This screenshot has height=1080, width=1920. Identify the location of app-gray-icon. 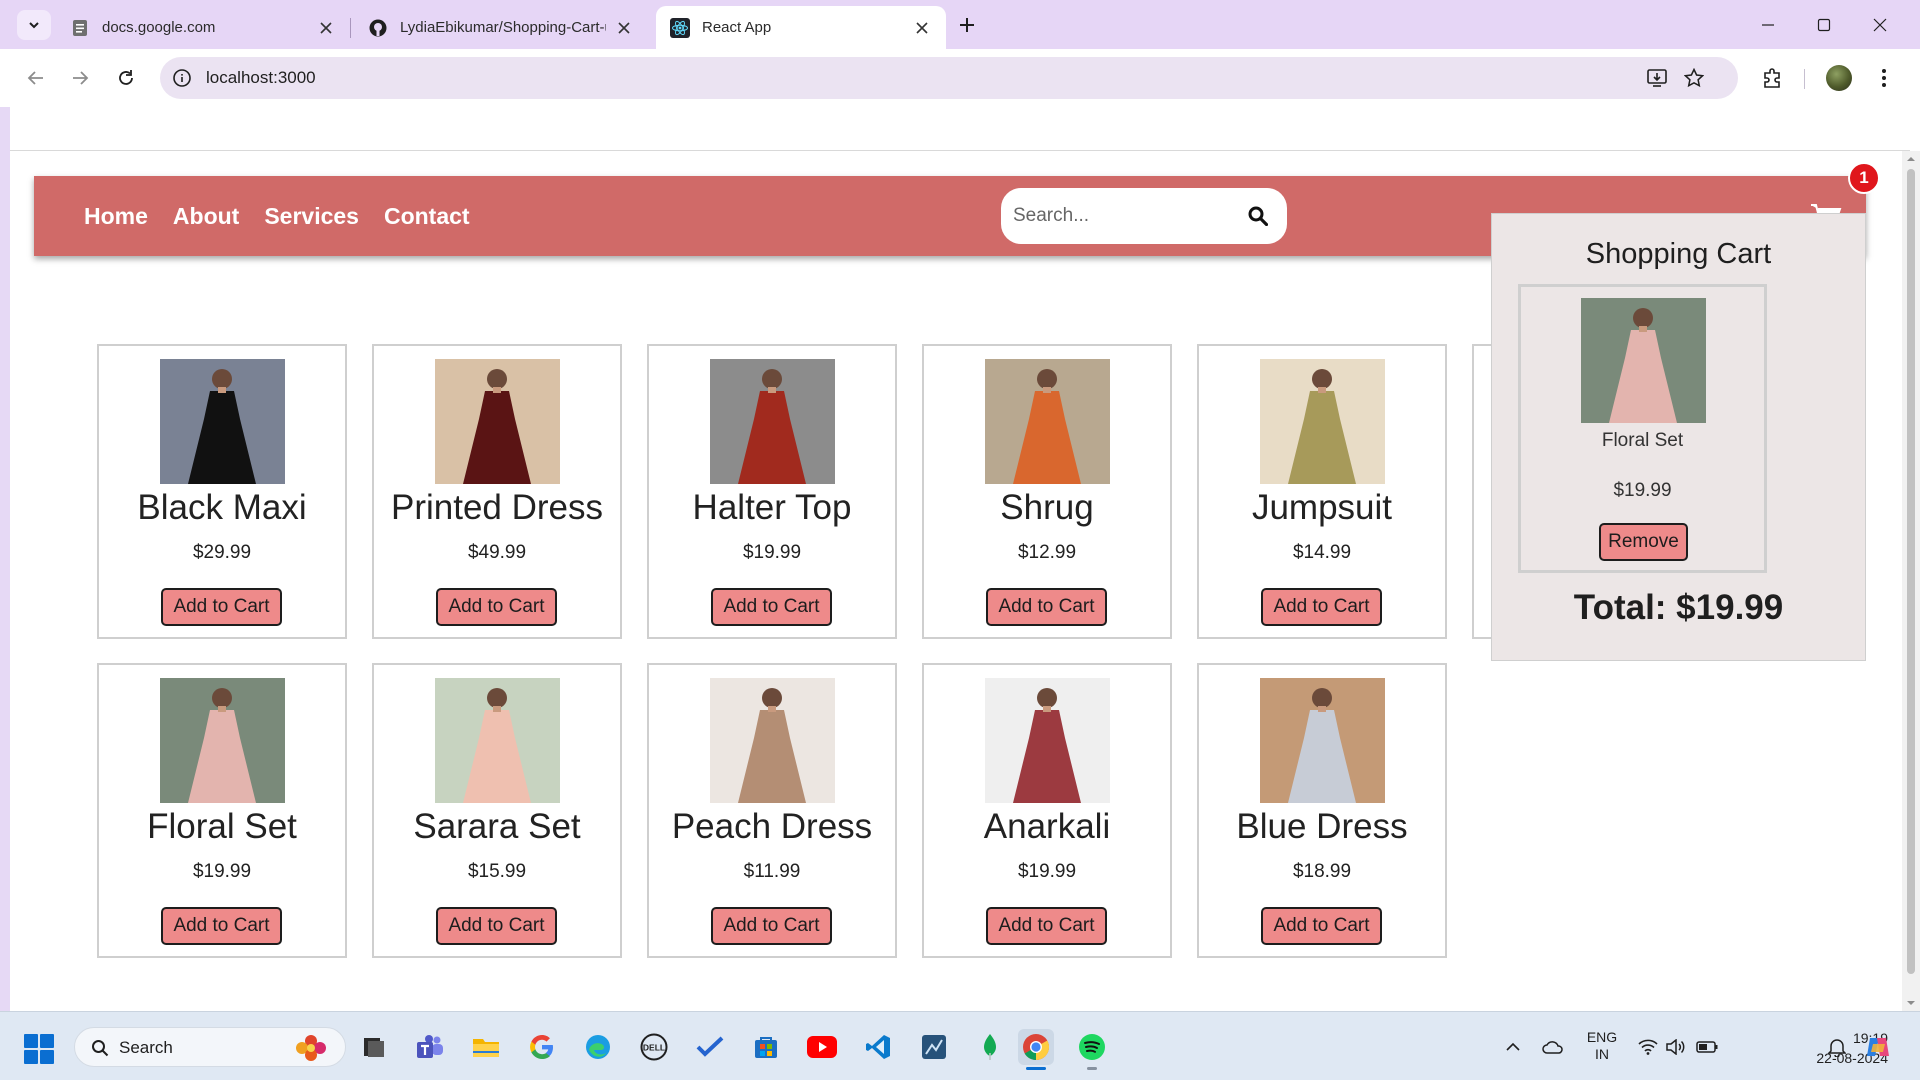
(934, 1047).